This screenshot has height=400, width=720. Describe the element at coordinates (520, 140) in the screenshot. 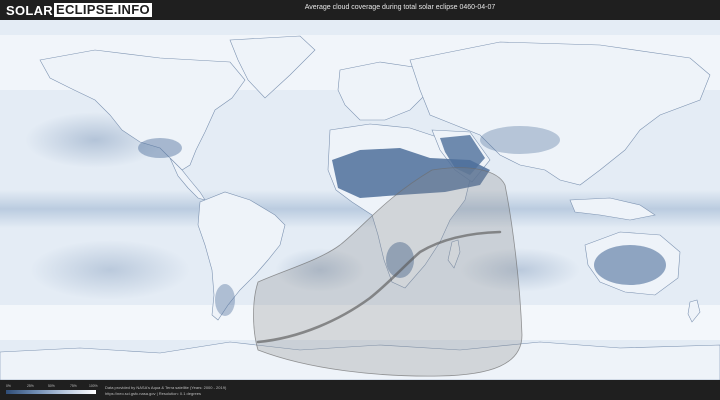

I see `central-asia-clear-zone` at that location.